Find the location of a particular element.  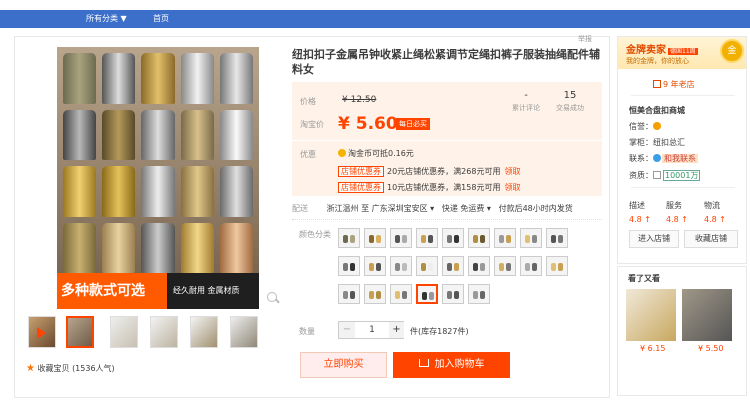

quantity-input: 1 is located at coordinates (372, 330).